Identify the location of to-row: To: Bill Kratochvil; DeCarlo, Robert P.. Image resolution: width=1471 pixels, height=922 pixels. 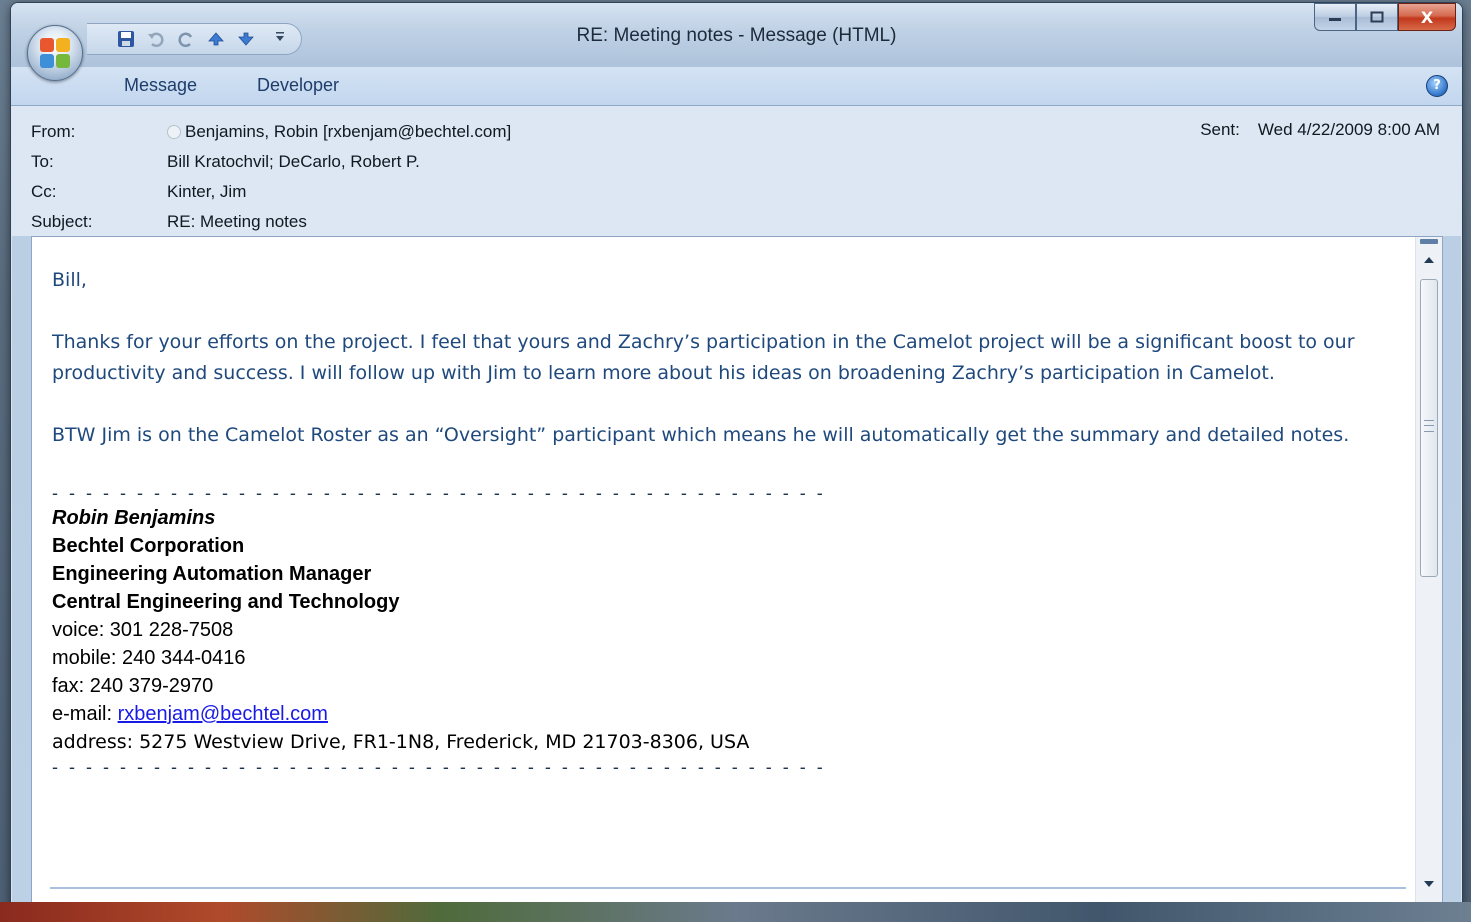
(225, 162).